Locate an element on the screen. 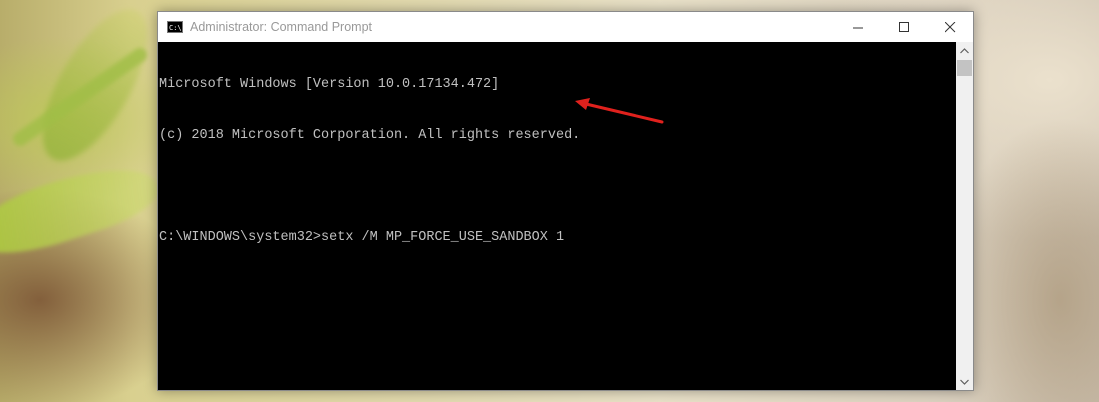 This screenshot has width=1099, height=402. annotation-arrow-icon is located at coordinates (619, 111).